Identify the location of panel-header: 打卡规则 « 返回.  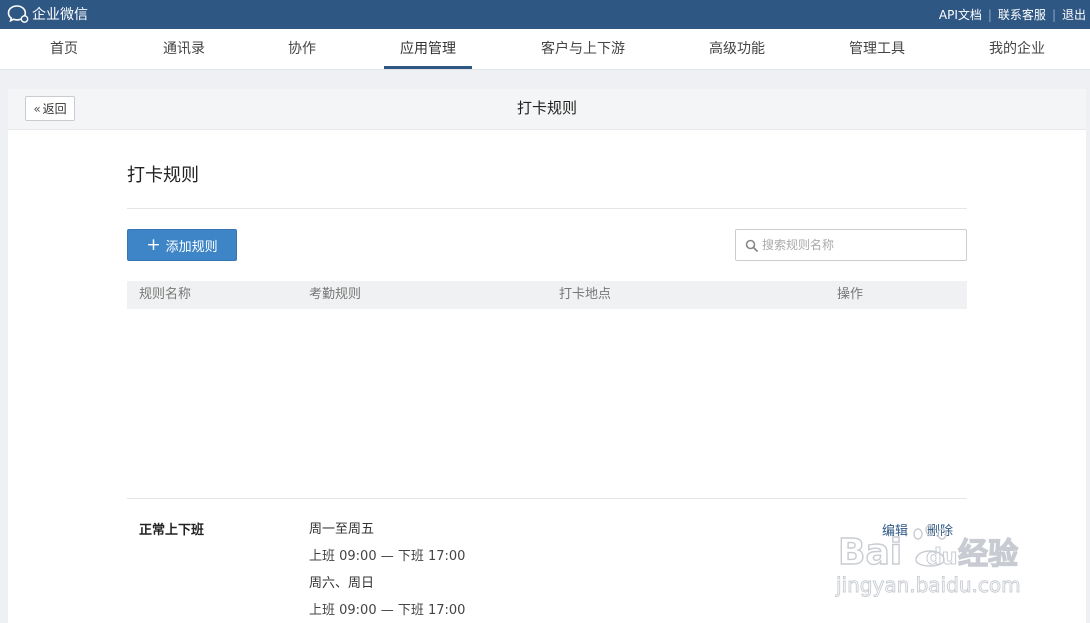
(547, 109).